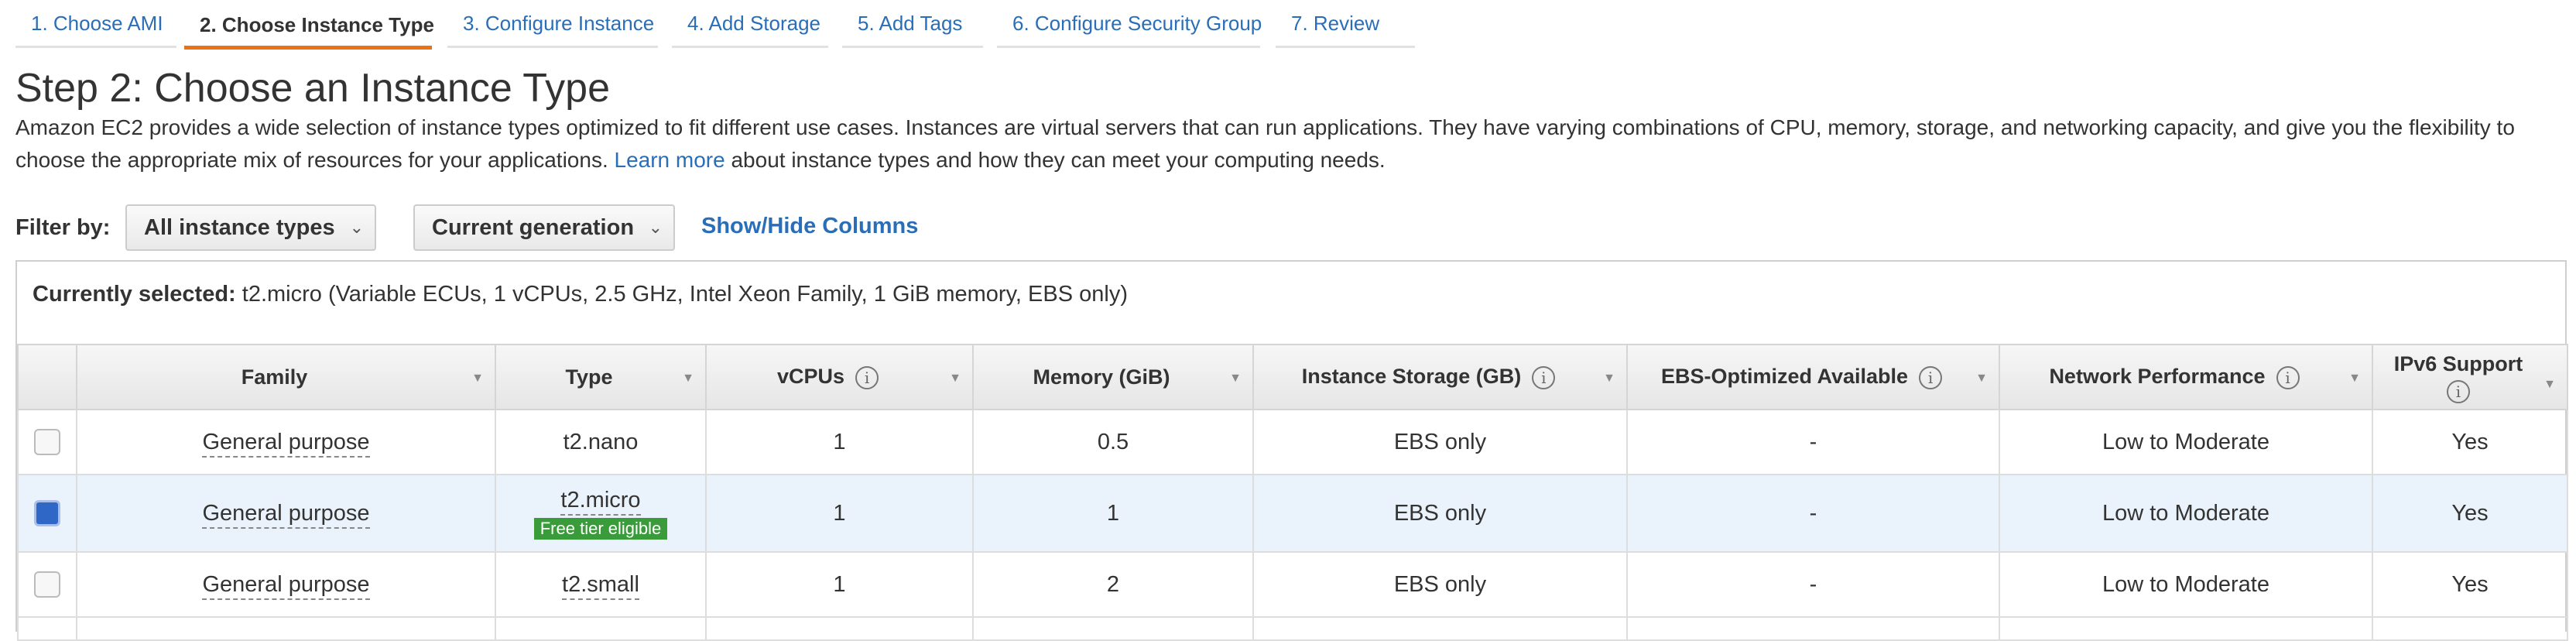 The image size is (2576, 641). Describe the element at coordinates (1113, 584) in the screenshot. I see `memory-cell: 2` at that location.